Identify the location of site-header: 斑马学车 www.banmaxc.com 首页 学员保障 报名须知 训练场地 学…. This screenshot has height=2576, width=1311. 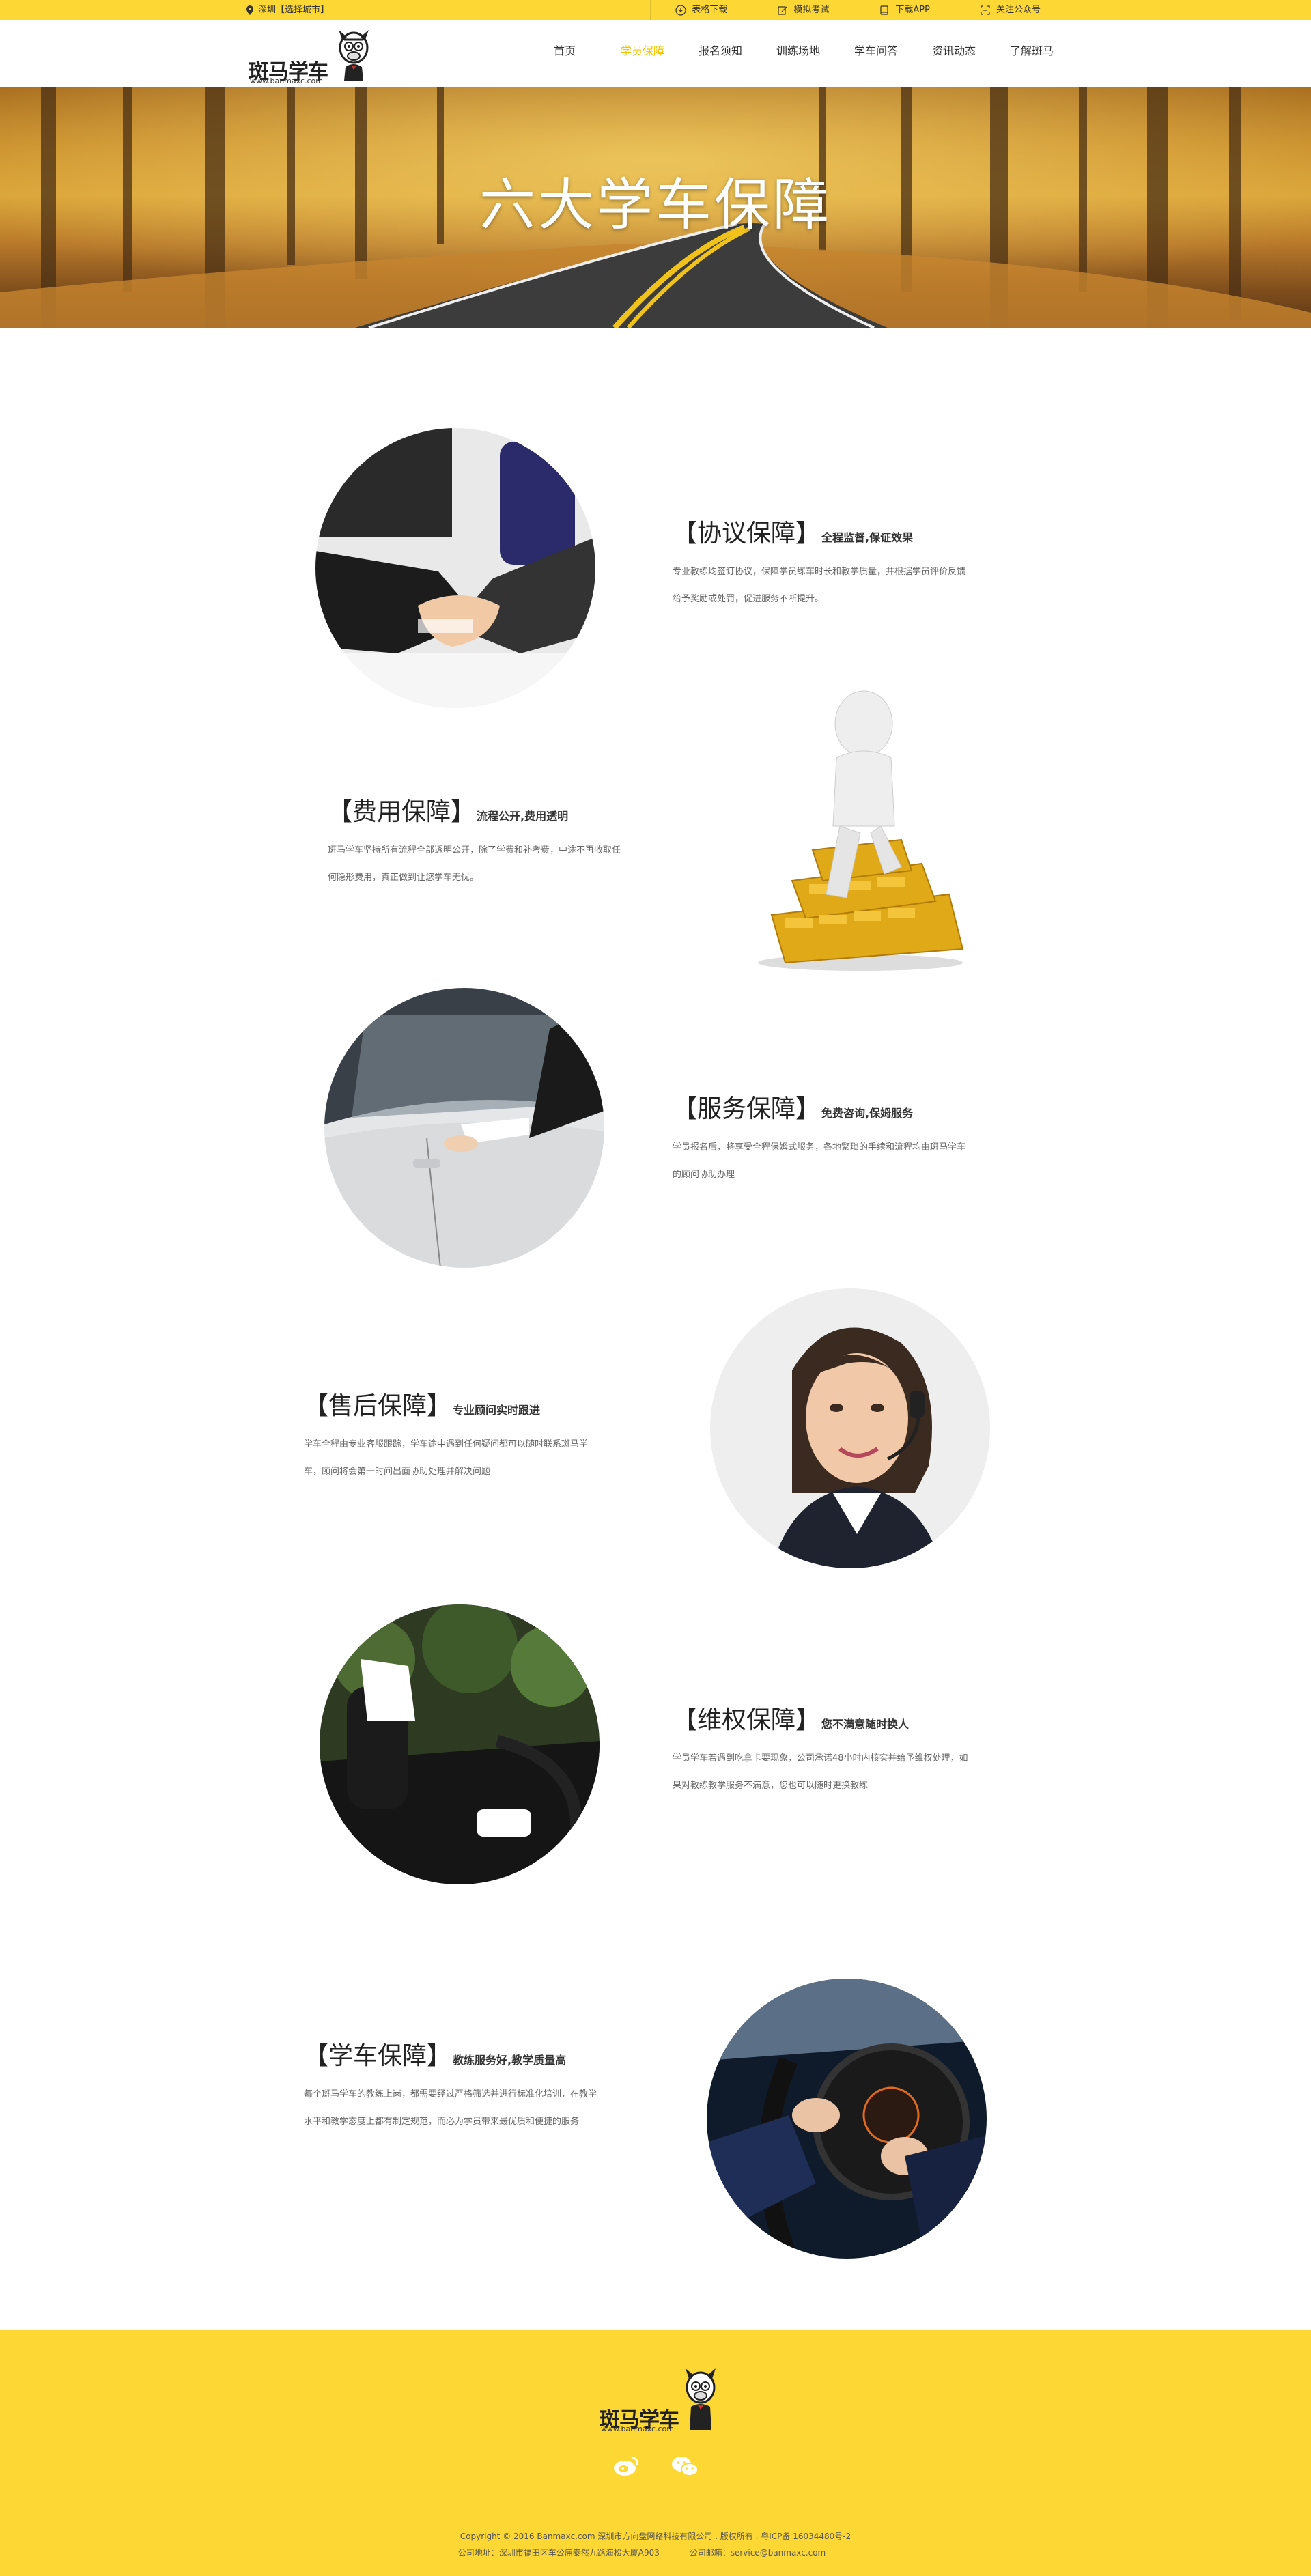
(655, 54).